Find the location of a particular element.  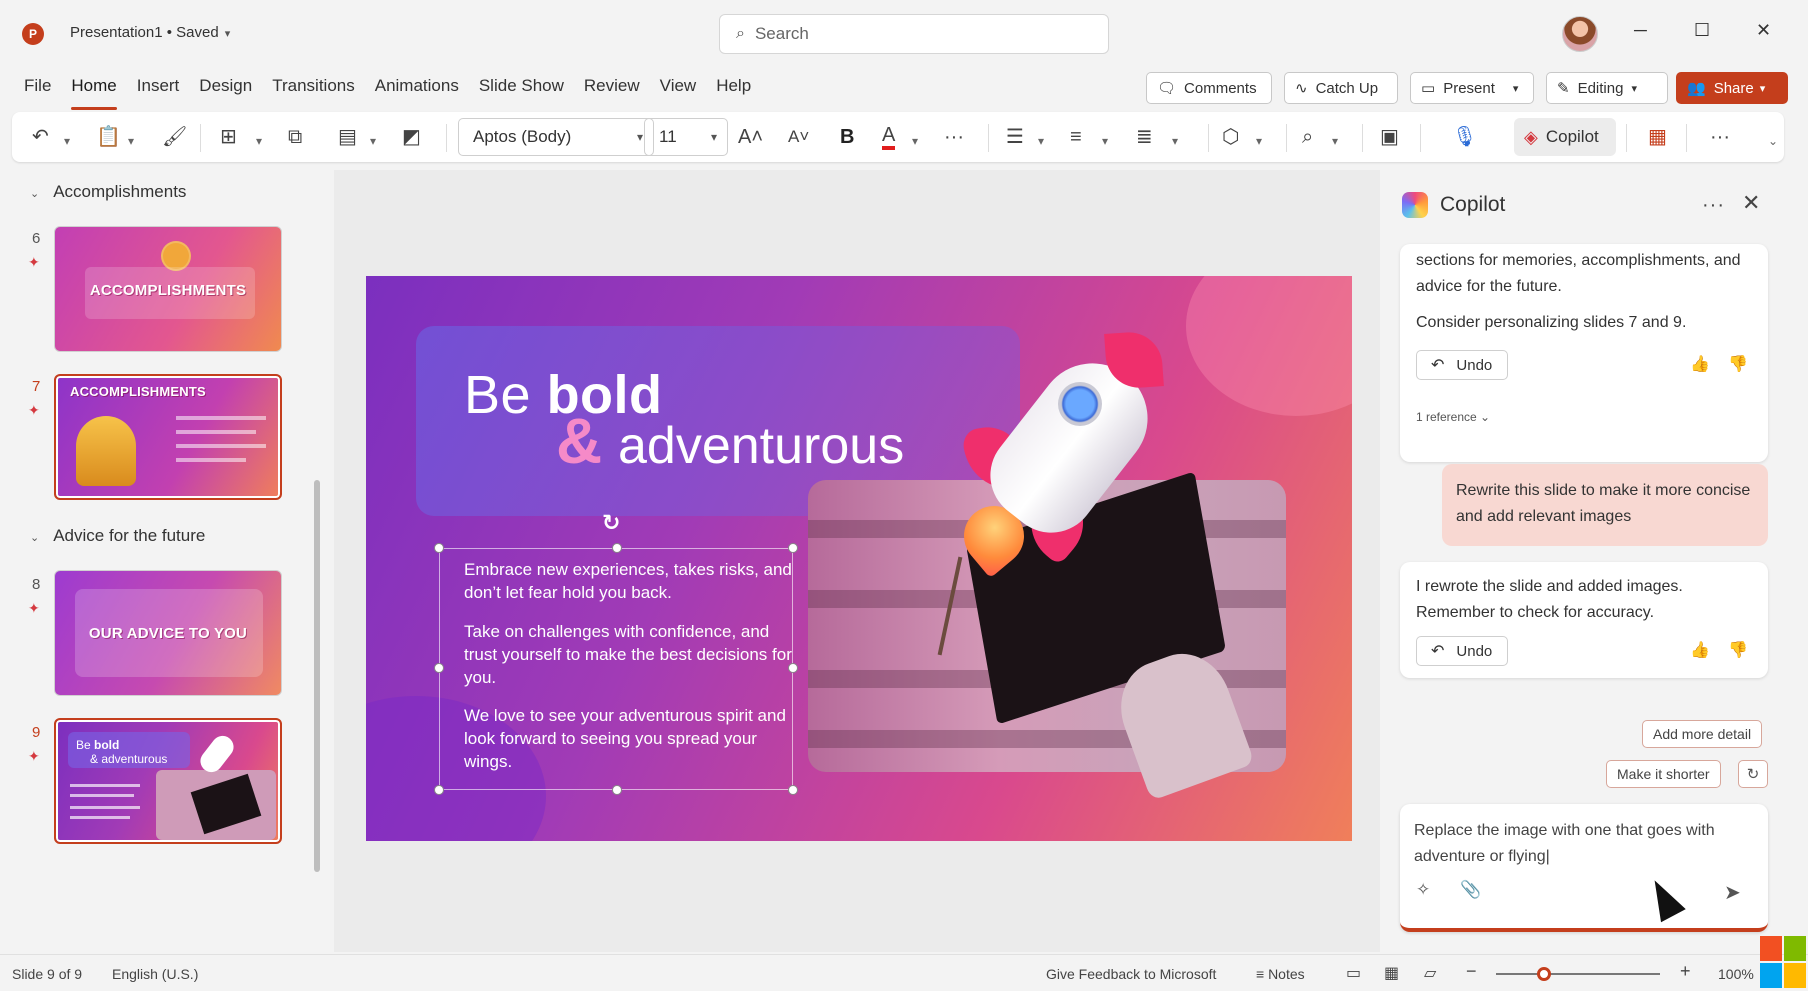

editing-mode-button: ✎ Editing ▾ is located at coordinates (1607, 88).